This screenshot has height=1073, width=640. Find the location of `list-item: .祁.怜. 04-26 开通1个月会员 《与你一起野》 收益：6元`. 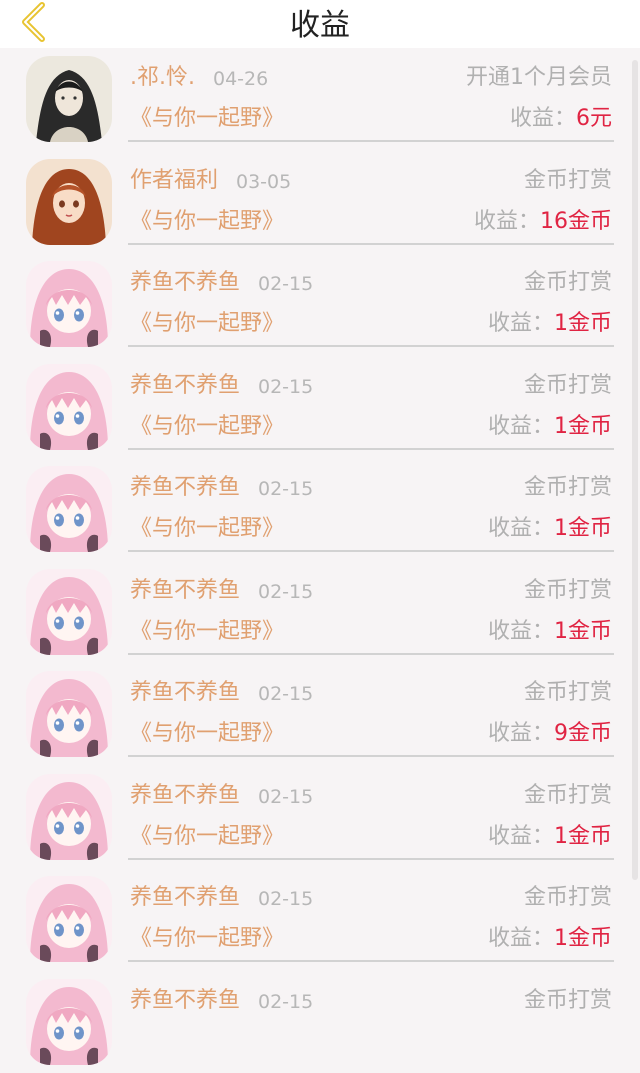

list-item: .祁.怜. 04-26 开通1个月会员 《与你一起野》 收益：6元 is located at coordinates (320, 99).